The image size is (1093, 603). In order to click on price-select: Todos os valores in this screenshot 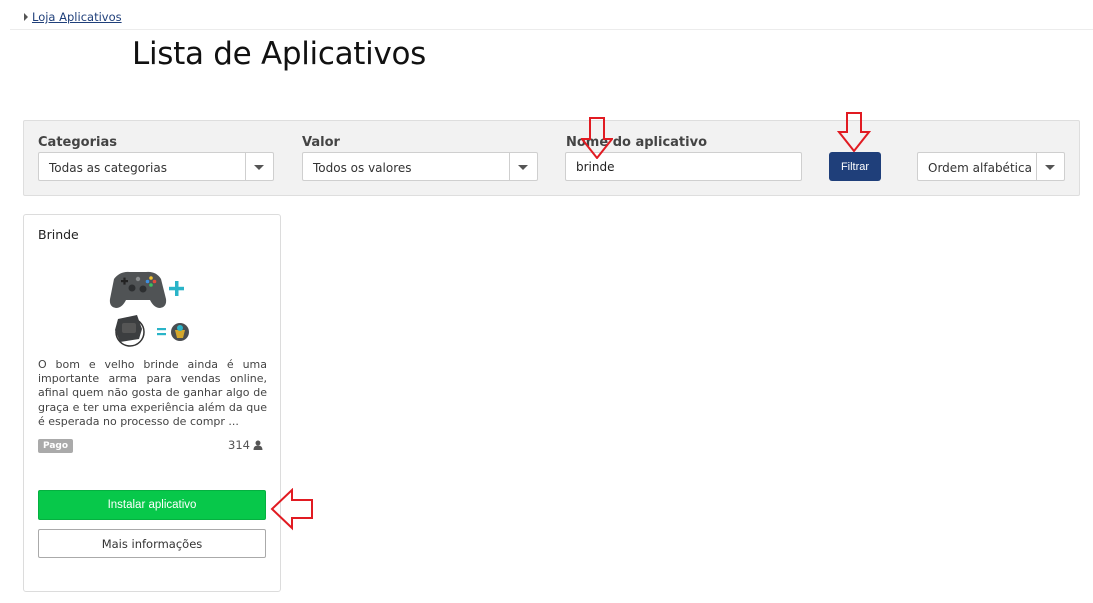, I will do `click(420, 166)`.